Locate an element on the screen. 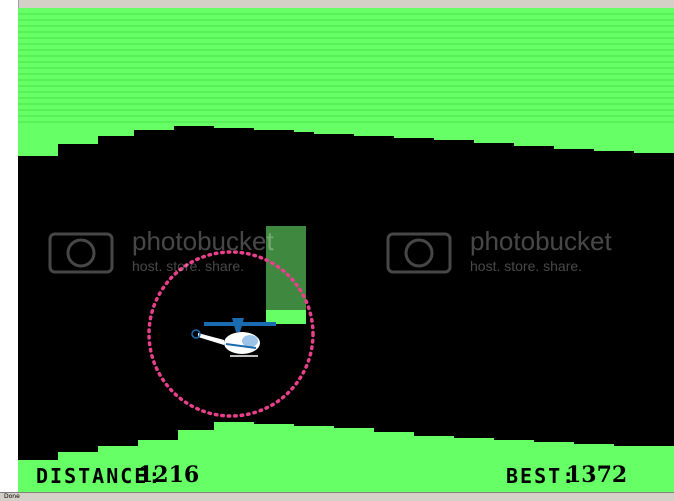 This screenshot has width=674, height=501. helicopter-sprite is located at coordinates (233, 337).